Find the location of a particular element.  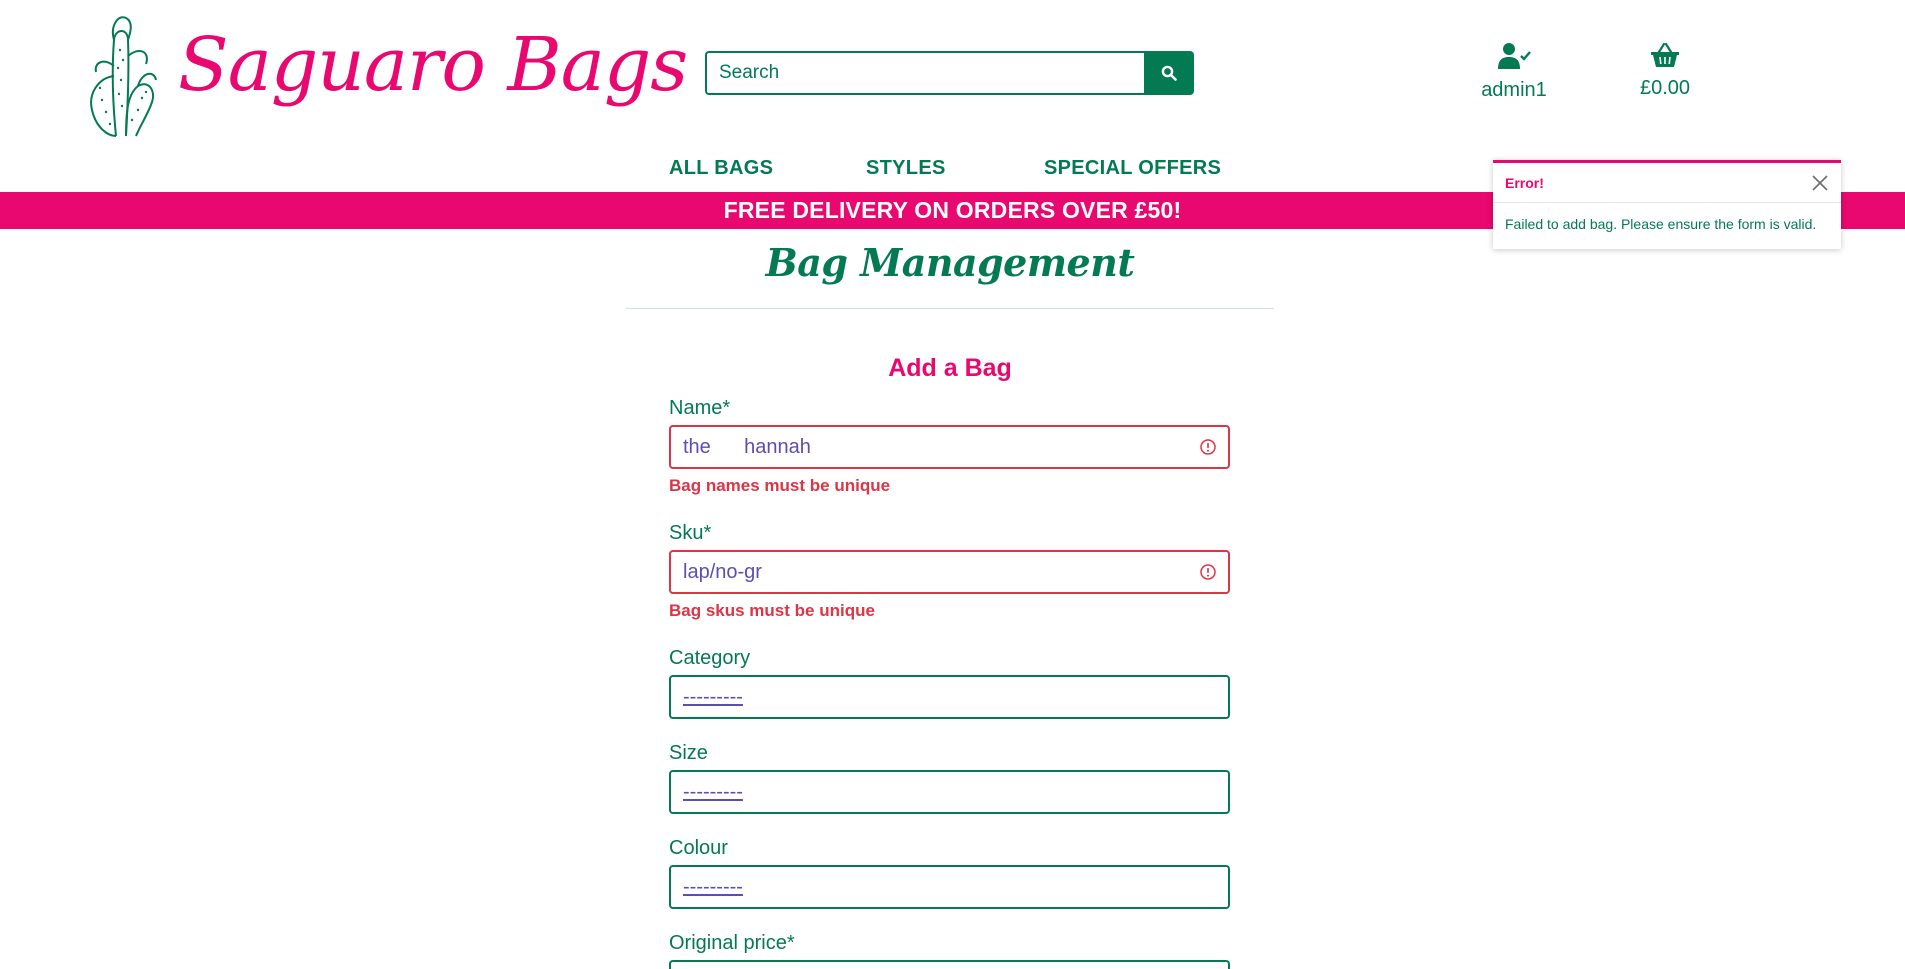

category-selected-value: --------- is located at coordinates (713, 697).